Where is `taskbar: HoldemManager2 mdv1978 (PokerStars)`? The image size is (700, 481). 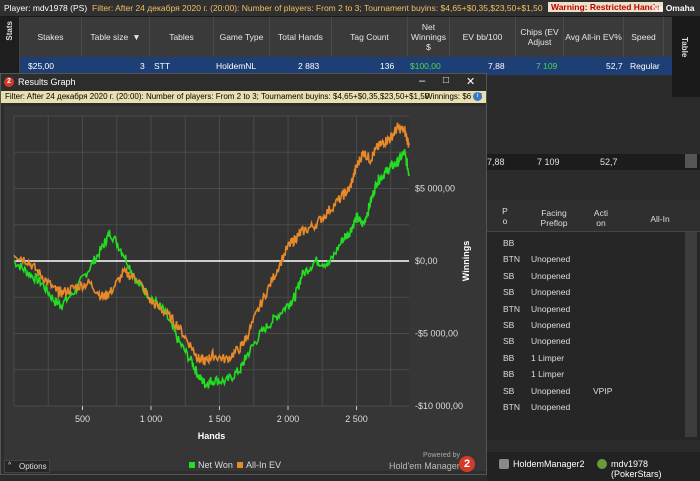
taskbar: HoldemManager2 mdv1978 (PokerStars) is located at coordinates (593, 466).